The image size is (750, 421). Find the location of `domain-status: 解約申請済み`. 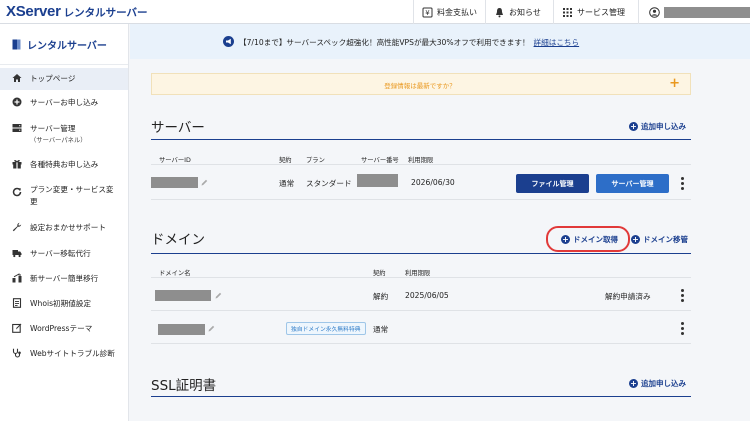

domain-status: 解約申請済み is located at coordinates (628, 296).